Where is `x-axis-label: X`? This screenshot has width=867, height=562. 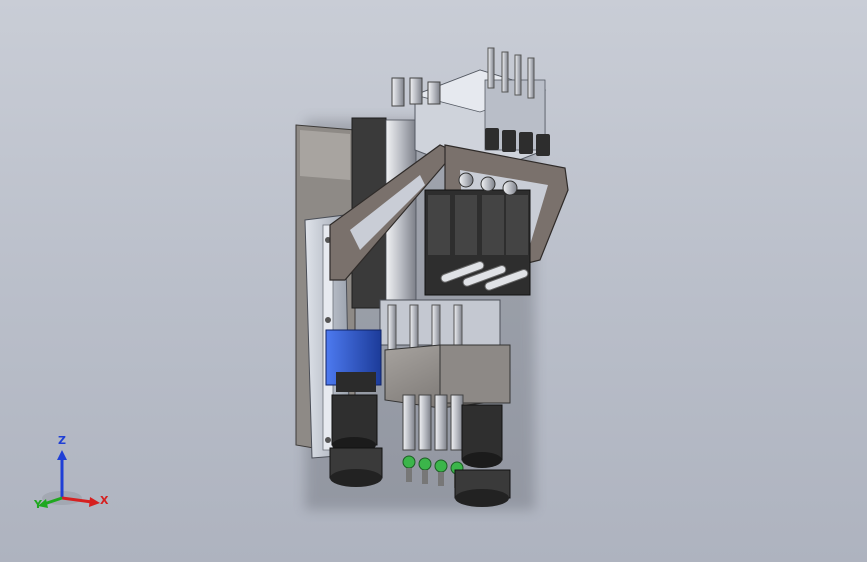
x-axis-label: X is located at coordinates (104, 500).